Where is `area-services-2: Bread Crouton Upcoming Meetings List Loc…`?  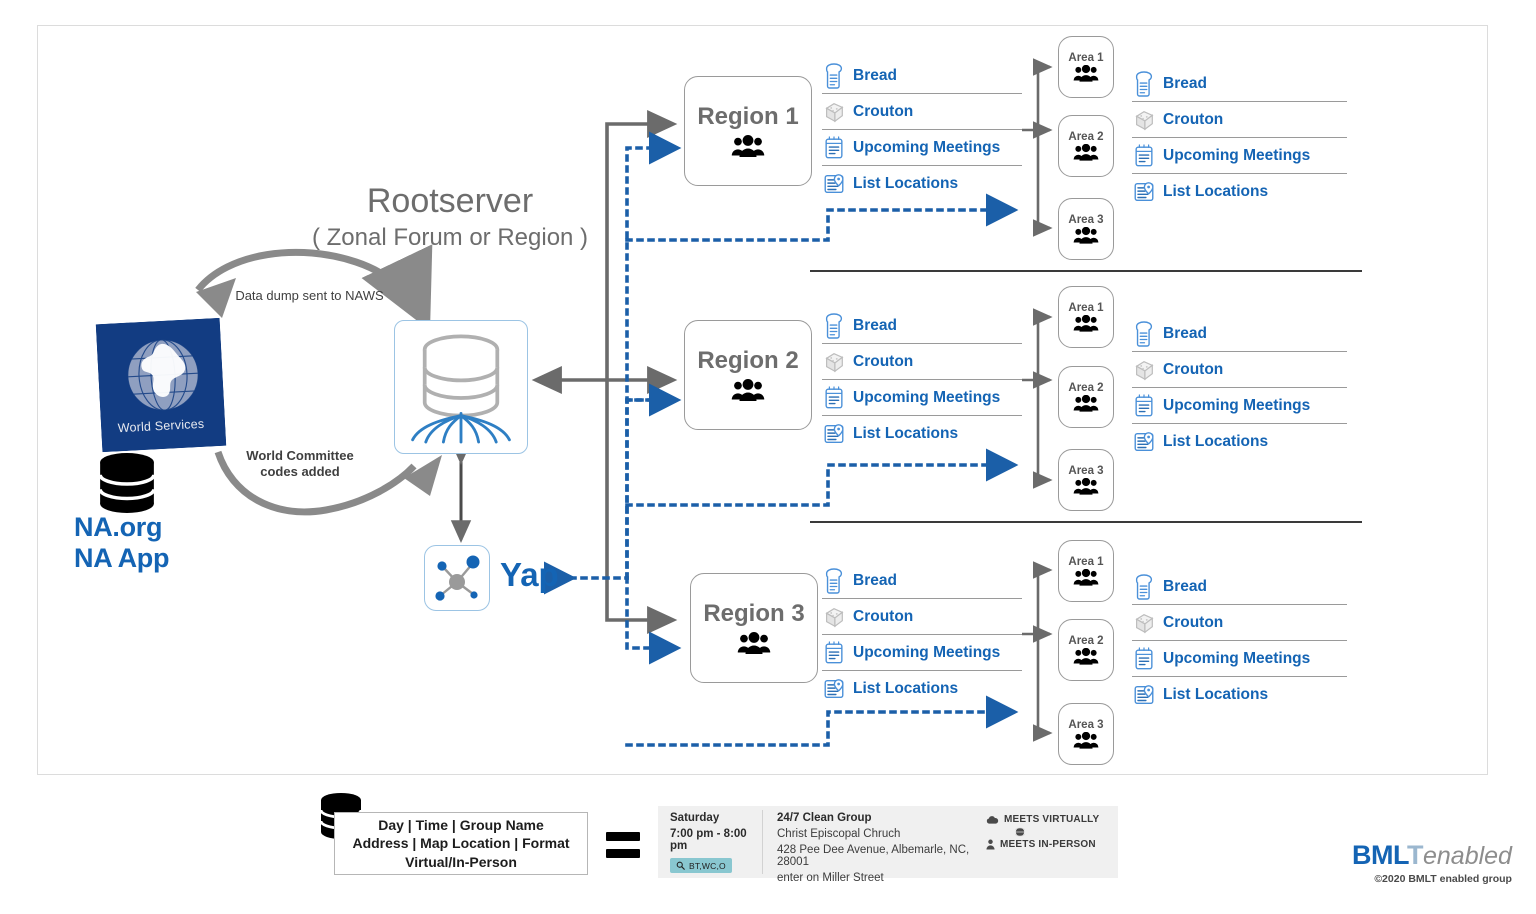 area-services-2: Bread Crouton Upcoming Meetings List Loc… is located at coordinates (1239, 388).